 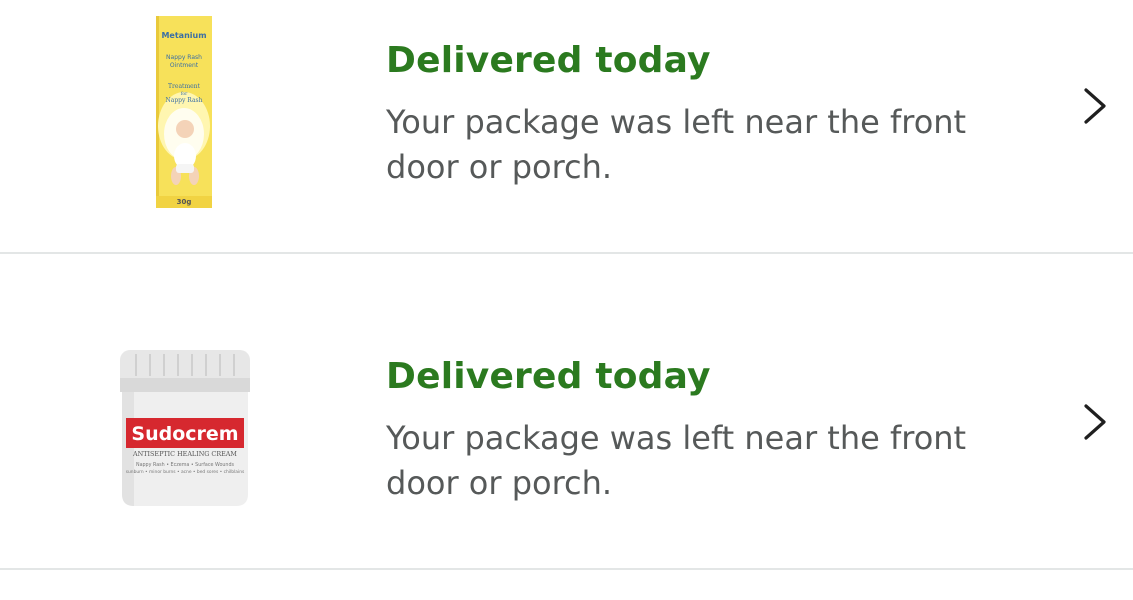 What do you see at coordinates (184, 65) in the screenshot?
I see `metanium-name-line2: Ointment` at bounding box center [184, 65].